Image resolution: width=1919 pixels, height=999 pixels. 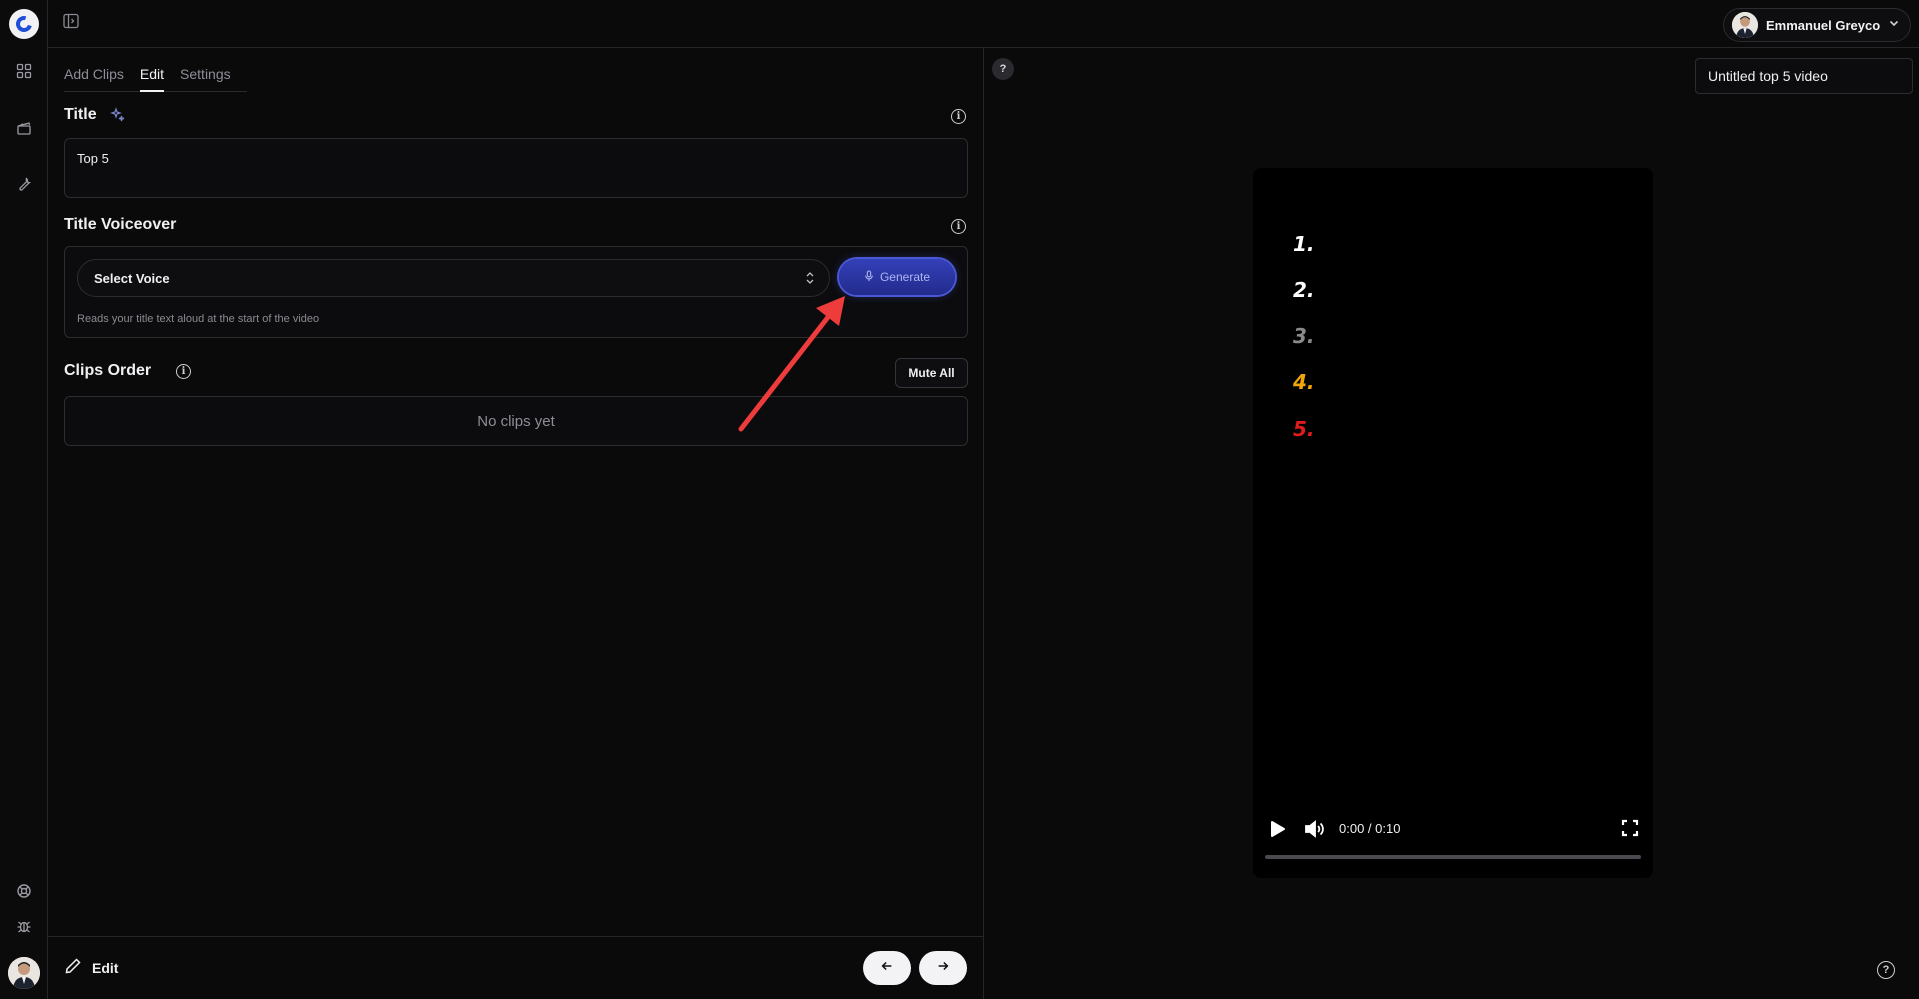 What do you see at coordinates (183, 371) in the screenshot?
I see `clips-info-icon: i` at bounding box center [183, 371].